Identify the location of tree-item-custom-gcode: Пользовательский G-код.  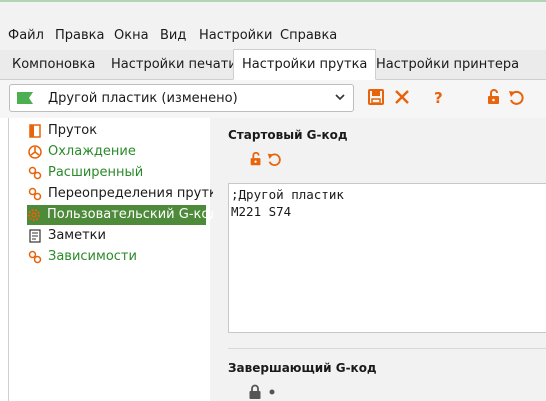
(122, 215).